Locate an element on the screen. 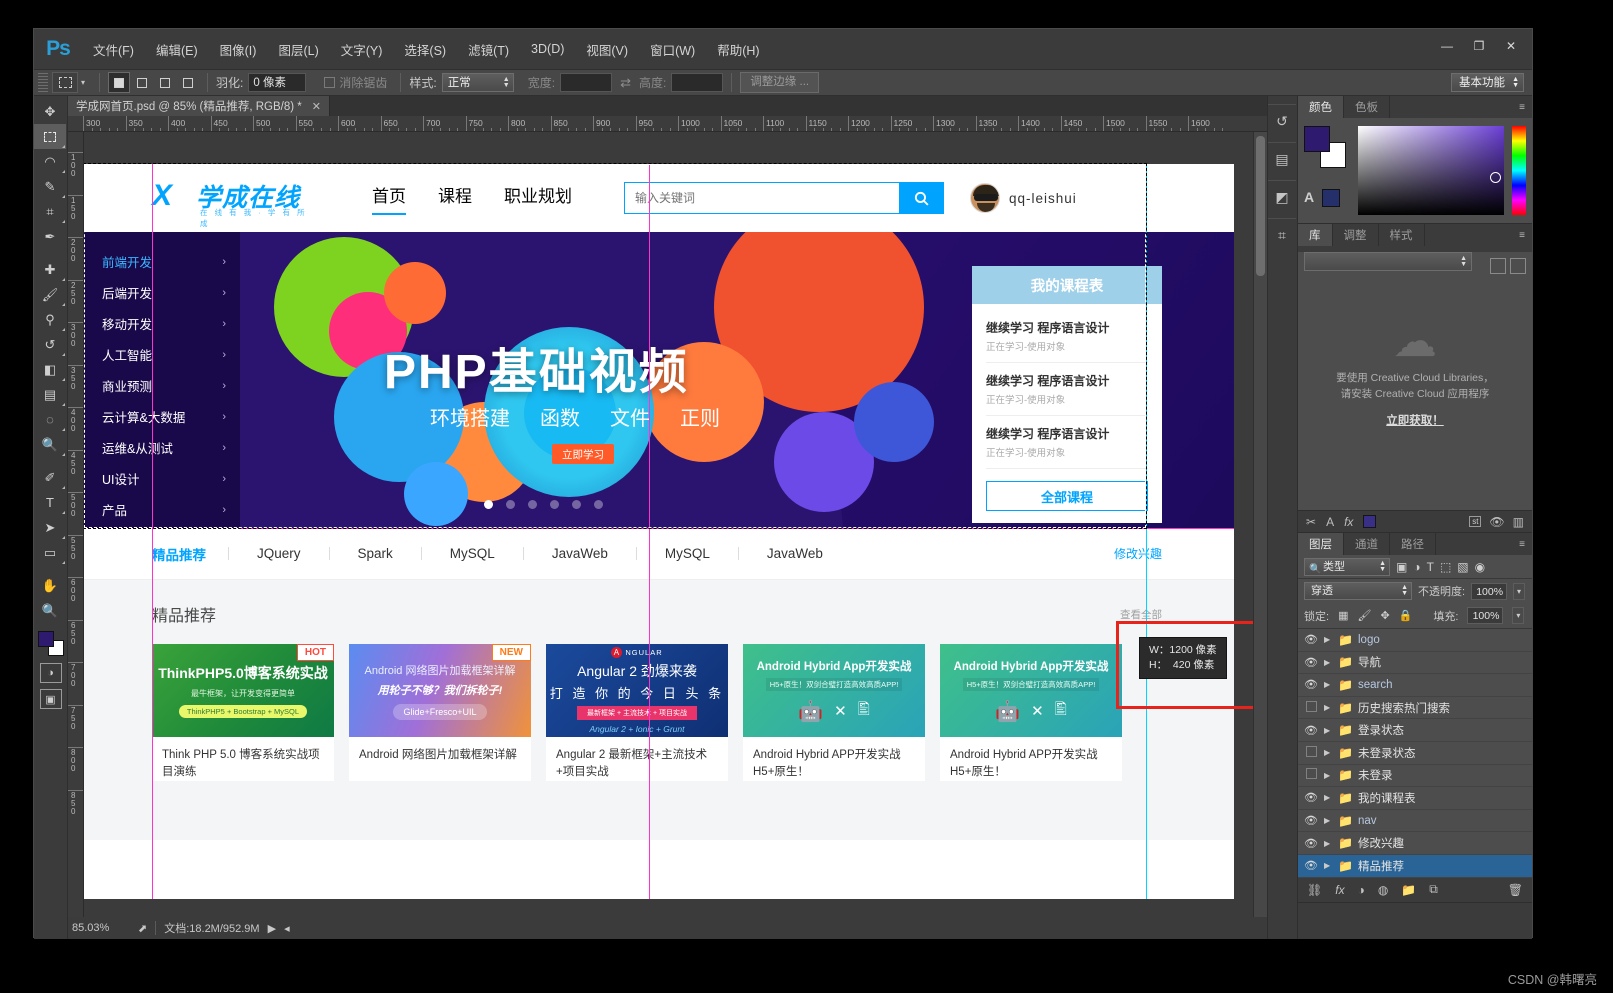 This screenshot has height=993, width=1613. grid-view-icon is located at coordinates (1498, 266).